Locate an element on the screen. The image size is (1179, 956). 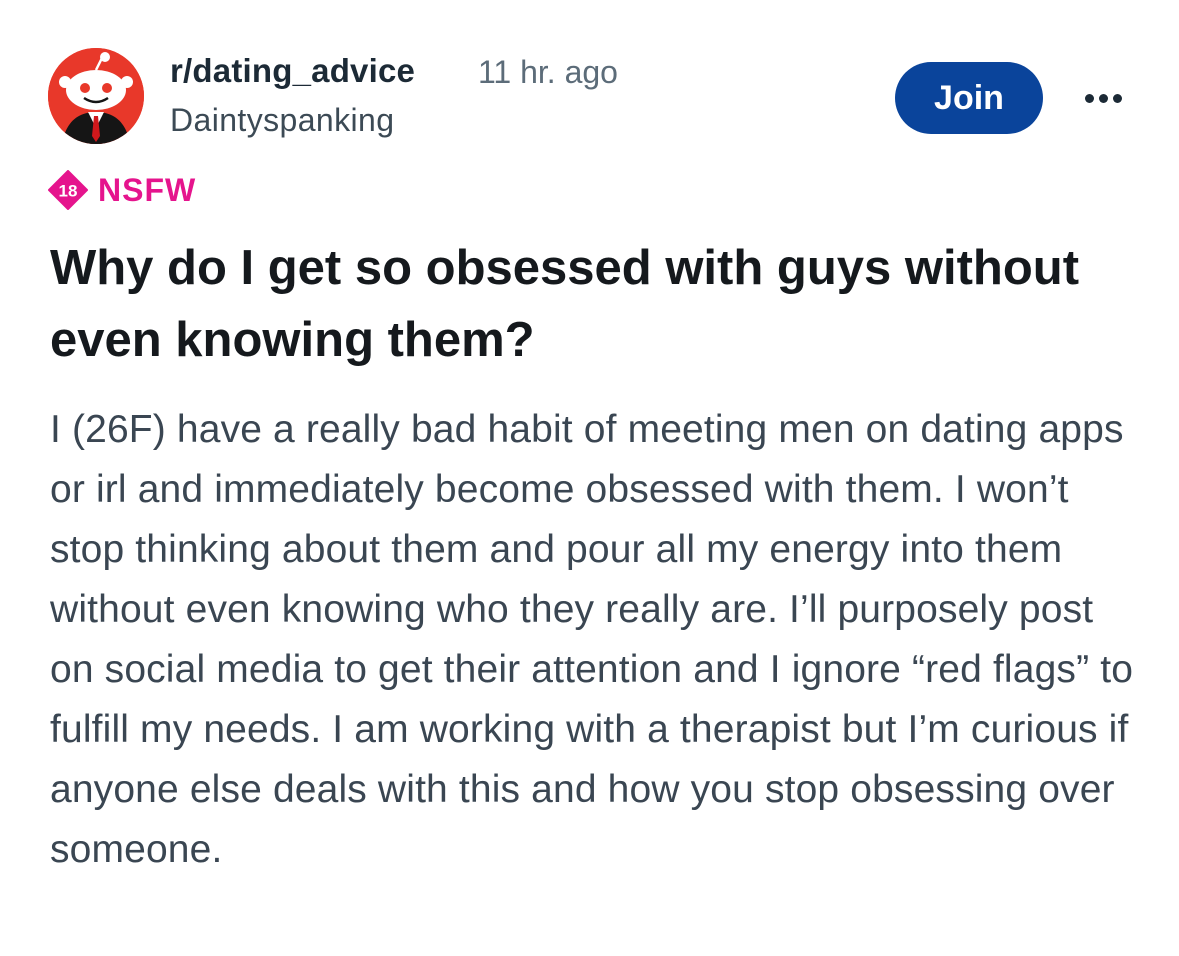
subreddit-avatar is located at coordinates (96, 96).